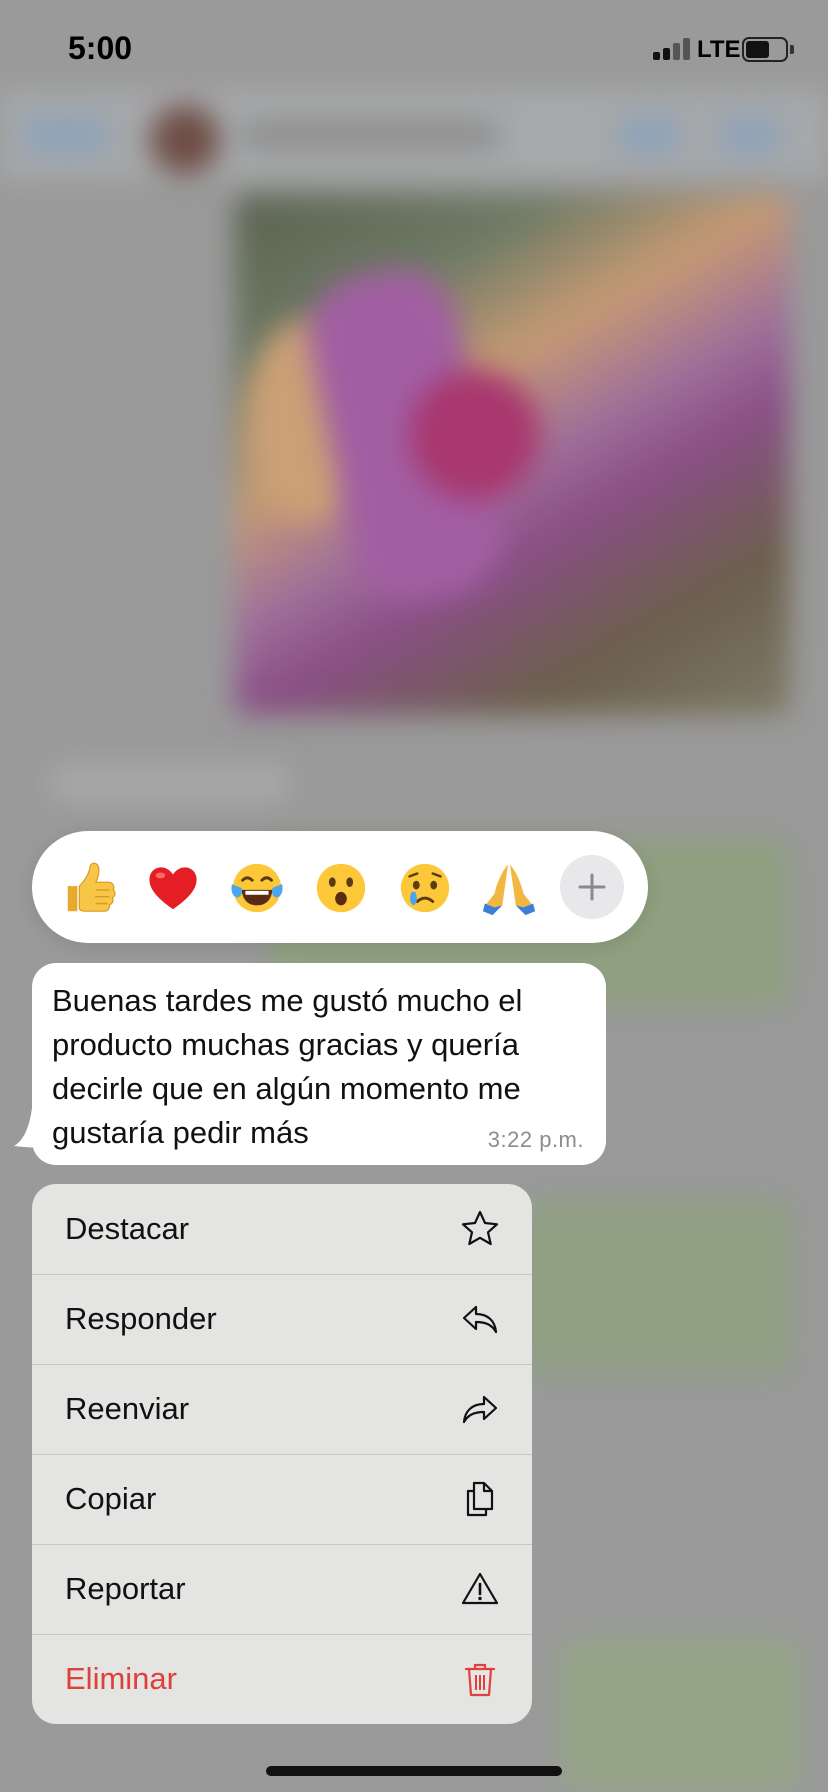  What do you see at coordinates (480, 1499) in the screenshot?
I see `copy-icon` at bounding box center [480, 1499].